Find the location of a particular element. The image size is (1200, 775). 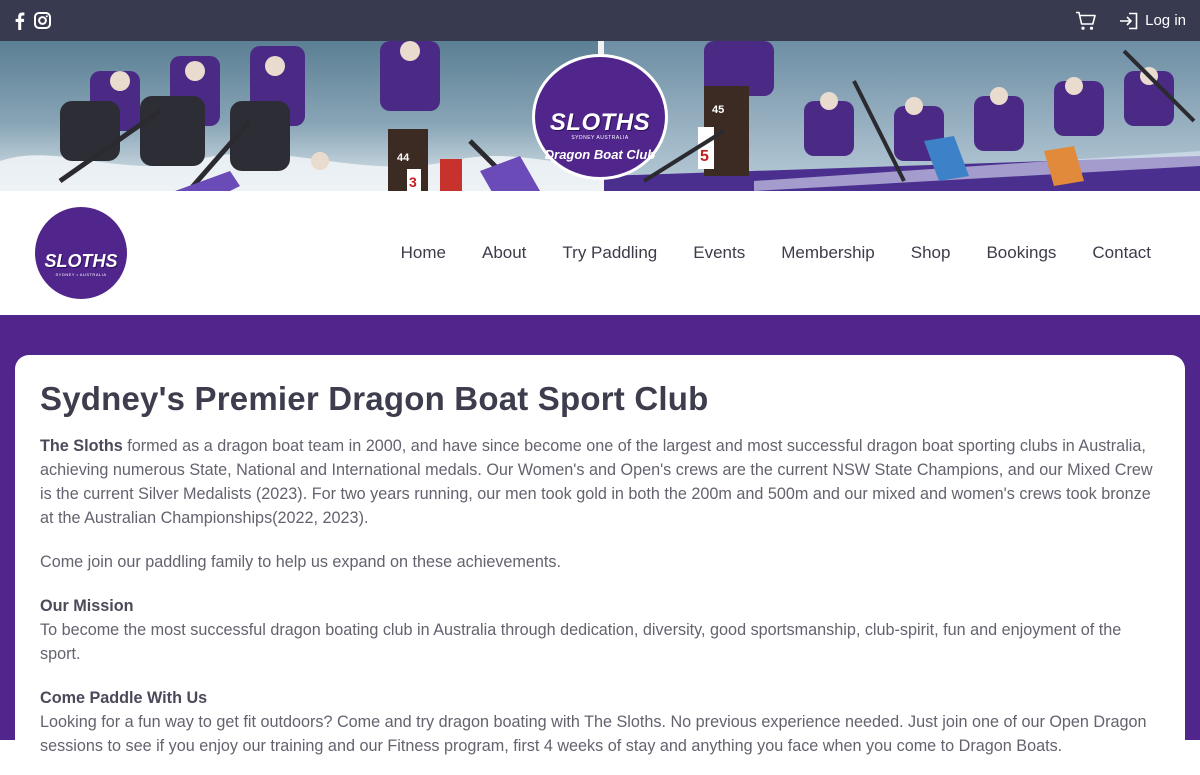

banner-logo-subtitle: Dragon Boat Club is located at coordinates (600, 154).